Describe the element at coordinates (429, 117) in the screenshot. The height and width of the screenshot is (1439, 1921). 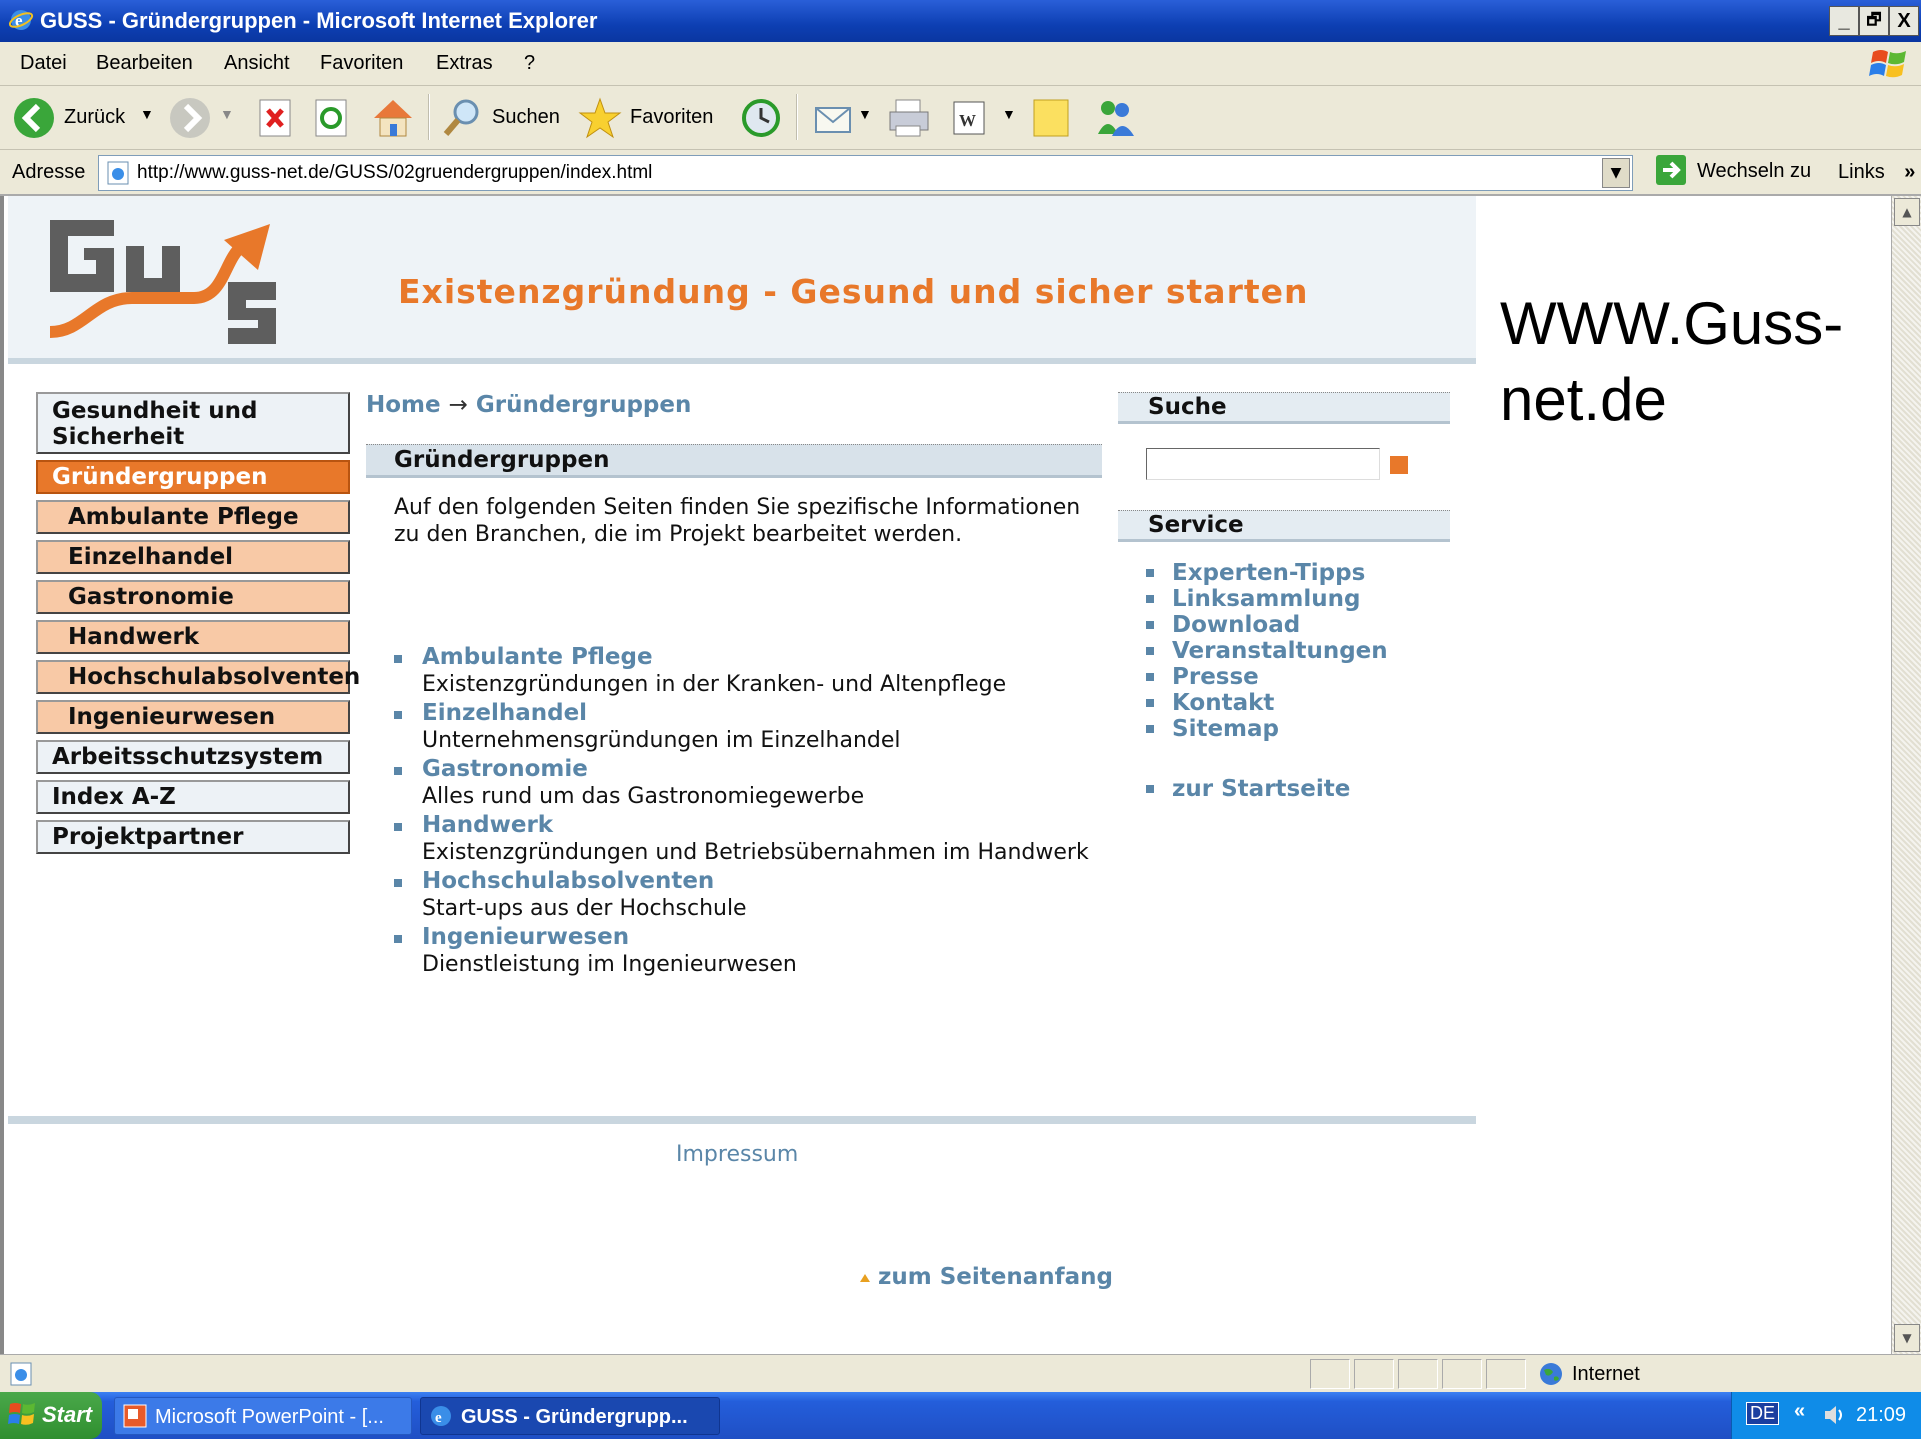
I see `toolbar-separator` at that location.